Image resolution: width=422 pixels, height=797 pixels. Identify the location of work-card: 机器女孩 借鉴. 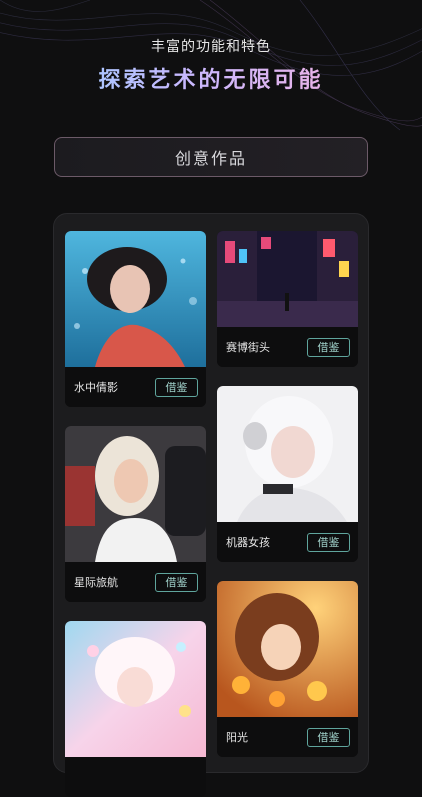
(287, 474).